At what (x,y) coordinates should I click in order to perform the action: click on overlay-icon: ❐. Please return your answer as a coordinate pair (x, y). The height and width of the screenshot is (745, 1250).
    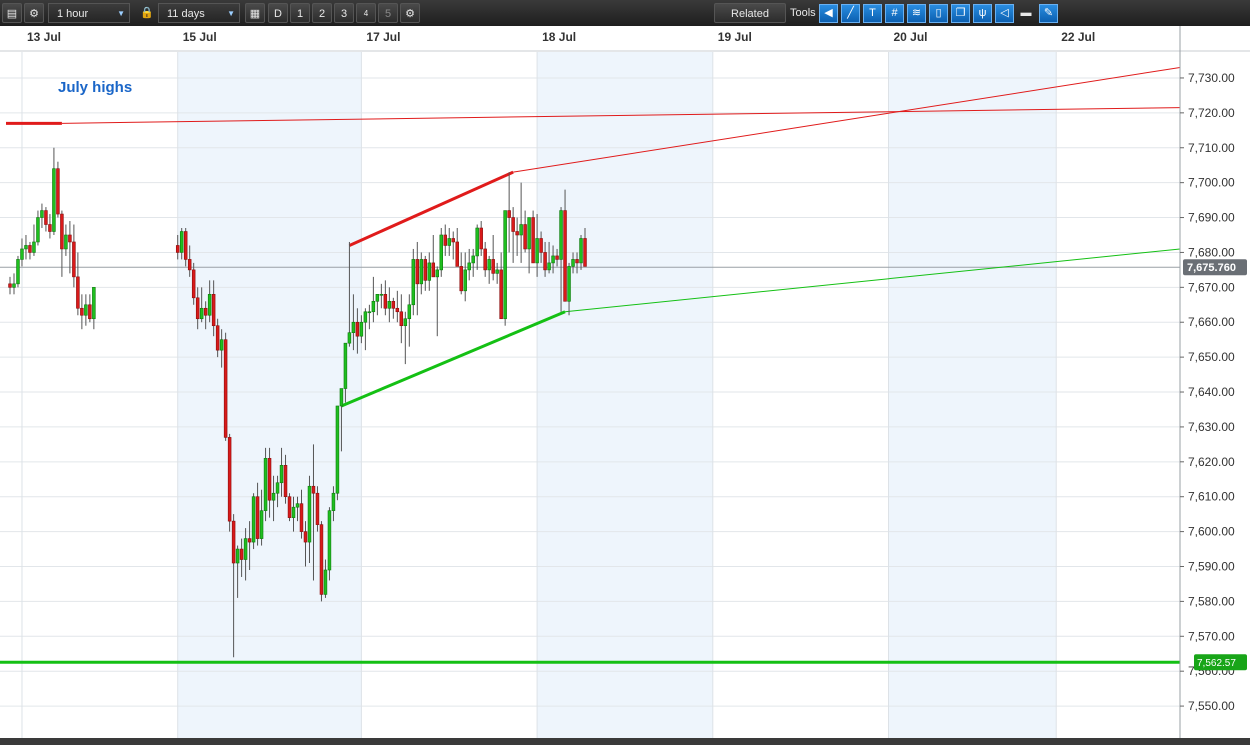
    Looking at the image, I should click on (960, 13).